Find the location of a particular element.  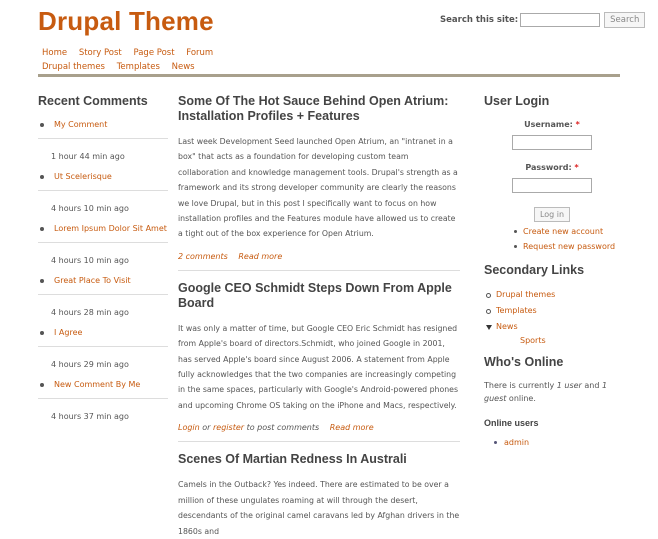

username-input is located at coordinates (552, 142).